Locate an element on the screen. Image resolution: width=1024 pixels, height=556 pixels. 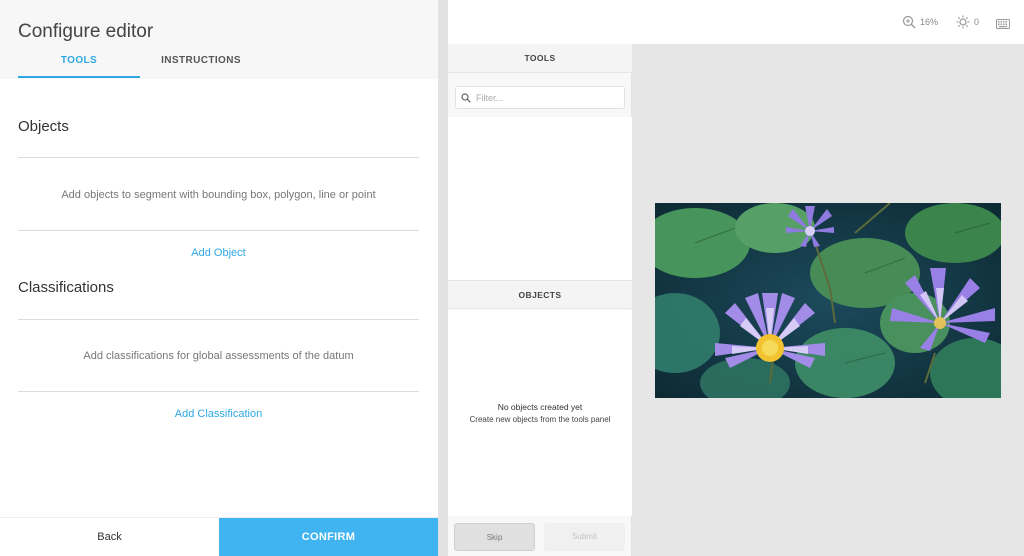
add-classification-button: Add Classification is located at coordinates (218, 414).